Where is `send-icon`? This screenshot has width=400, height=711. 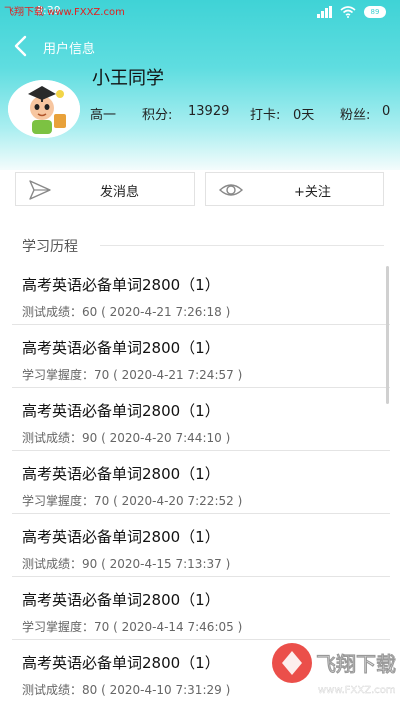 send-icon is located at coordinates (40, 190).